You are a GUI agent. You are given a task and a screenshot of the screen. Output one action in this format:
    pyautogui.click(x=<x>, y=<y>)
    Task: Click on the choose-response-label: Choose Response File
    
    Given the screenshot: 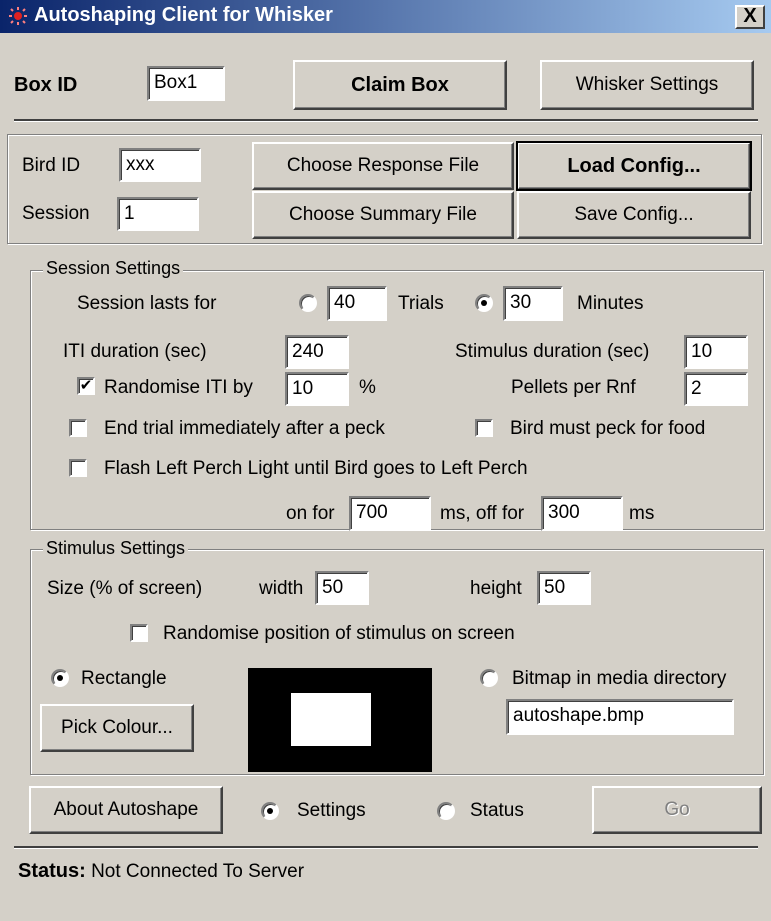 What is the action you would take?
    pyautogui.click(x=383, y=165)
    